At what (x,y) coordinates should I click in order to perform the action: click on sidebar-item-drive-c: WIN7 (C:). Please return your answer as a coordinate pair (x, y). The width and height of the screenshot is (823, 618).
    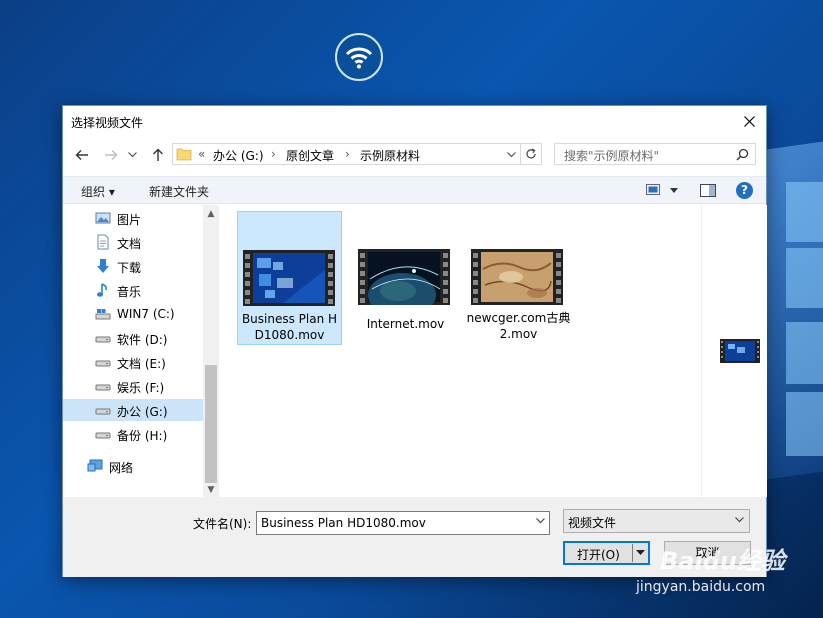
    Looking at the image, I should click on (133, 314).